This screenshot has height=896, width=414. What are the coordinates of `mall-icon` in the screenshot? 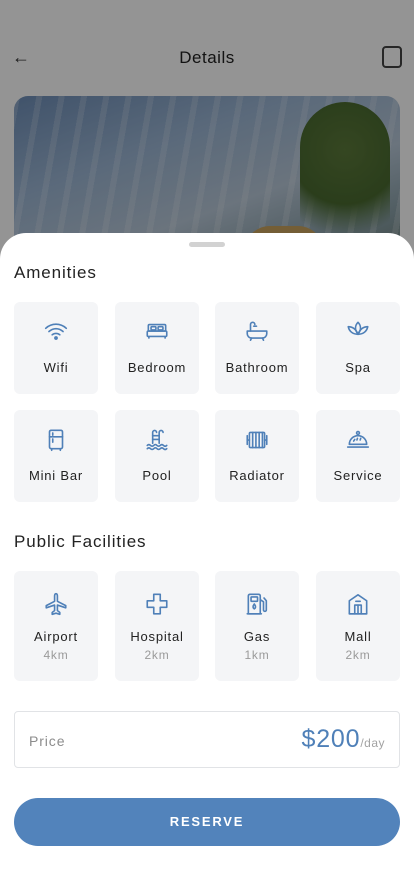 It's located at (358, 604).